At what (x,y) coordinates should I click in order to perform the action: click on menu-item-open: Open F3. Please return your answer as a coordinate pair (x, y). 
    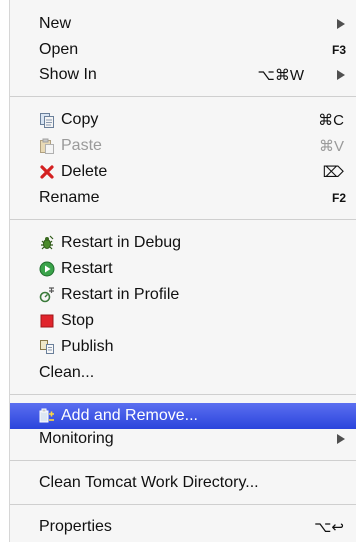
    Looking at the image, I should click on (183, 50).